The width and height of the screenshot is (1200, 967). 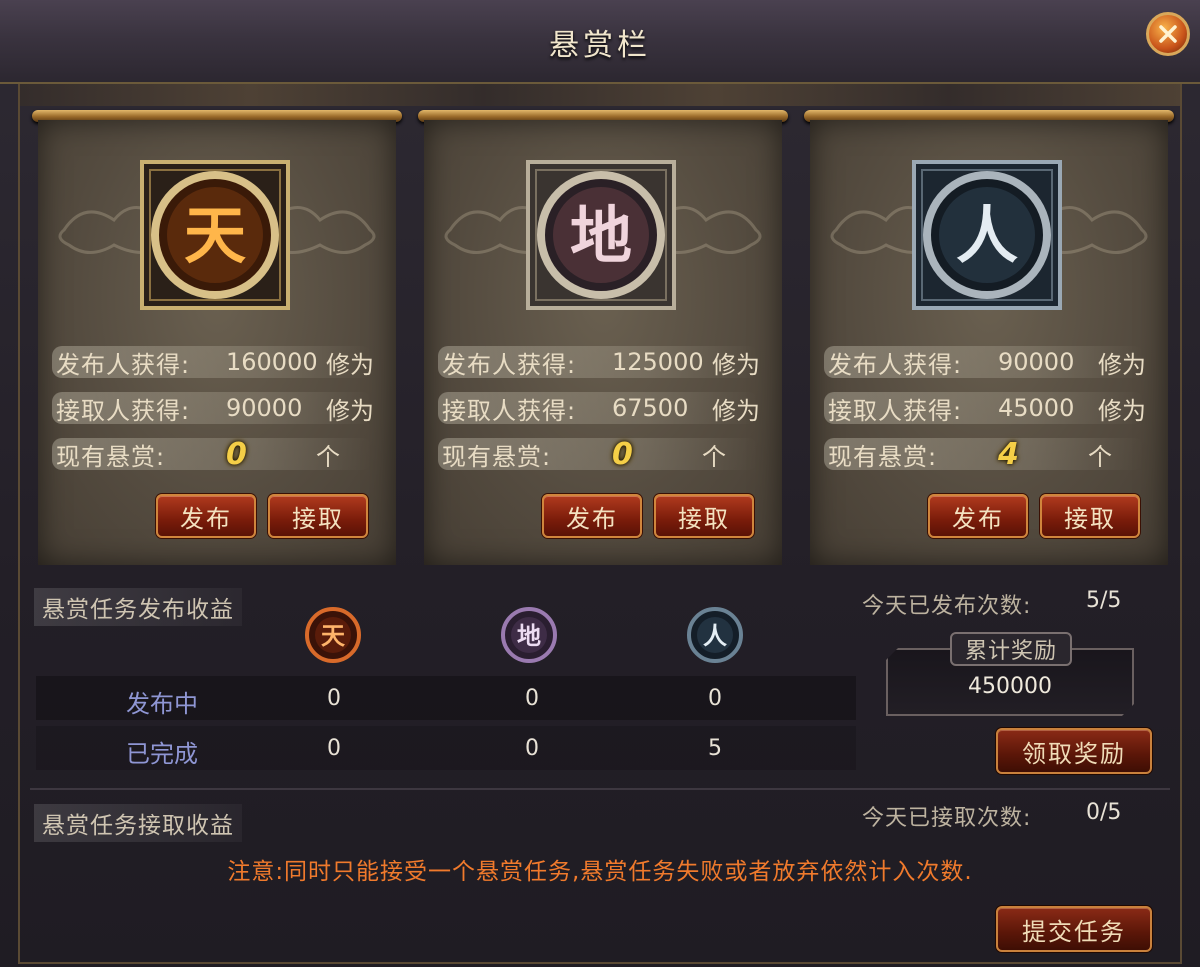 What do you see at coordinates (138, 607) in the screenshot?
I see `publish-section-title: 悬赏任务发布收益` at bounding box center [138, 607].